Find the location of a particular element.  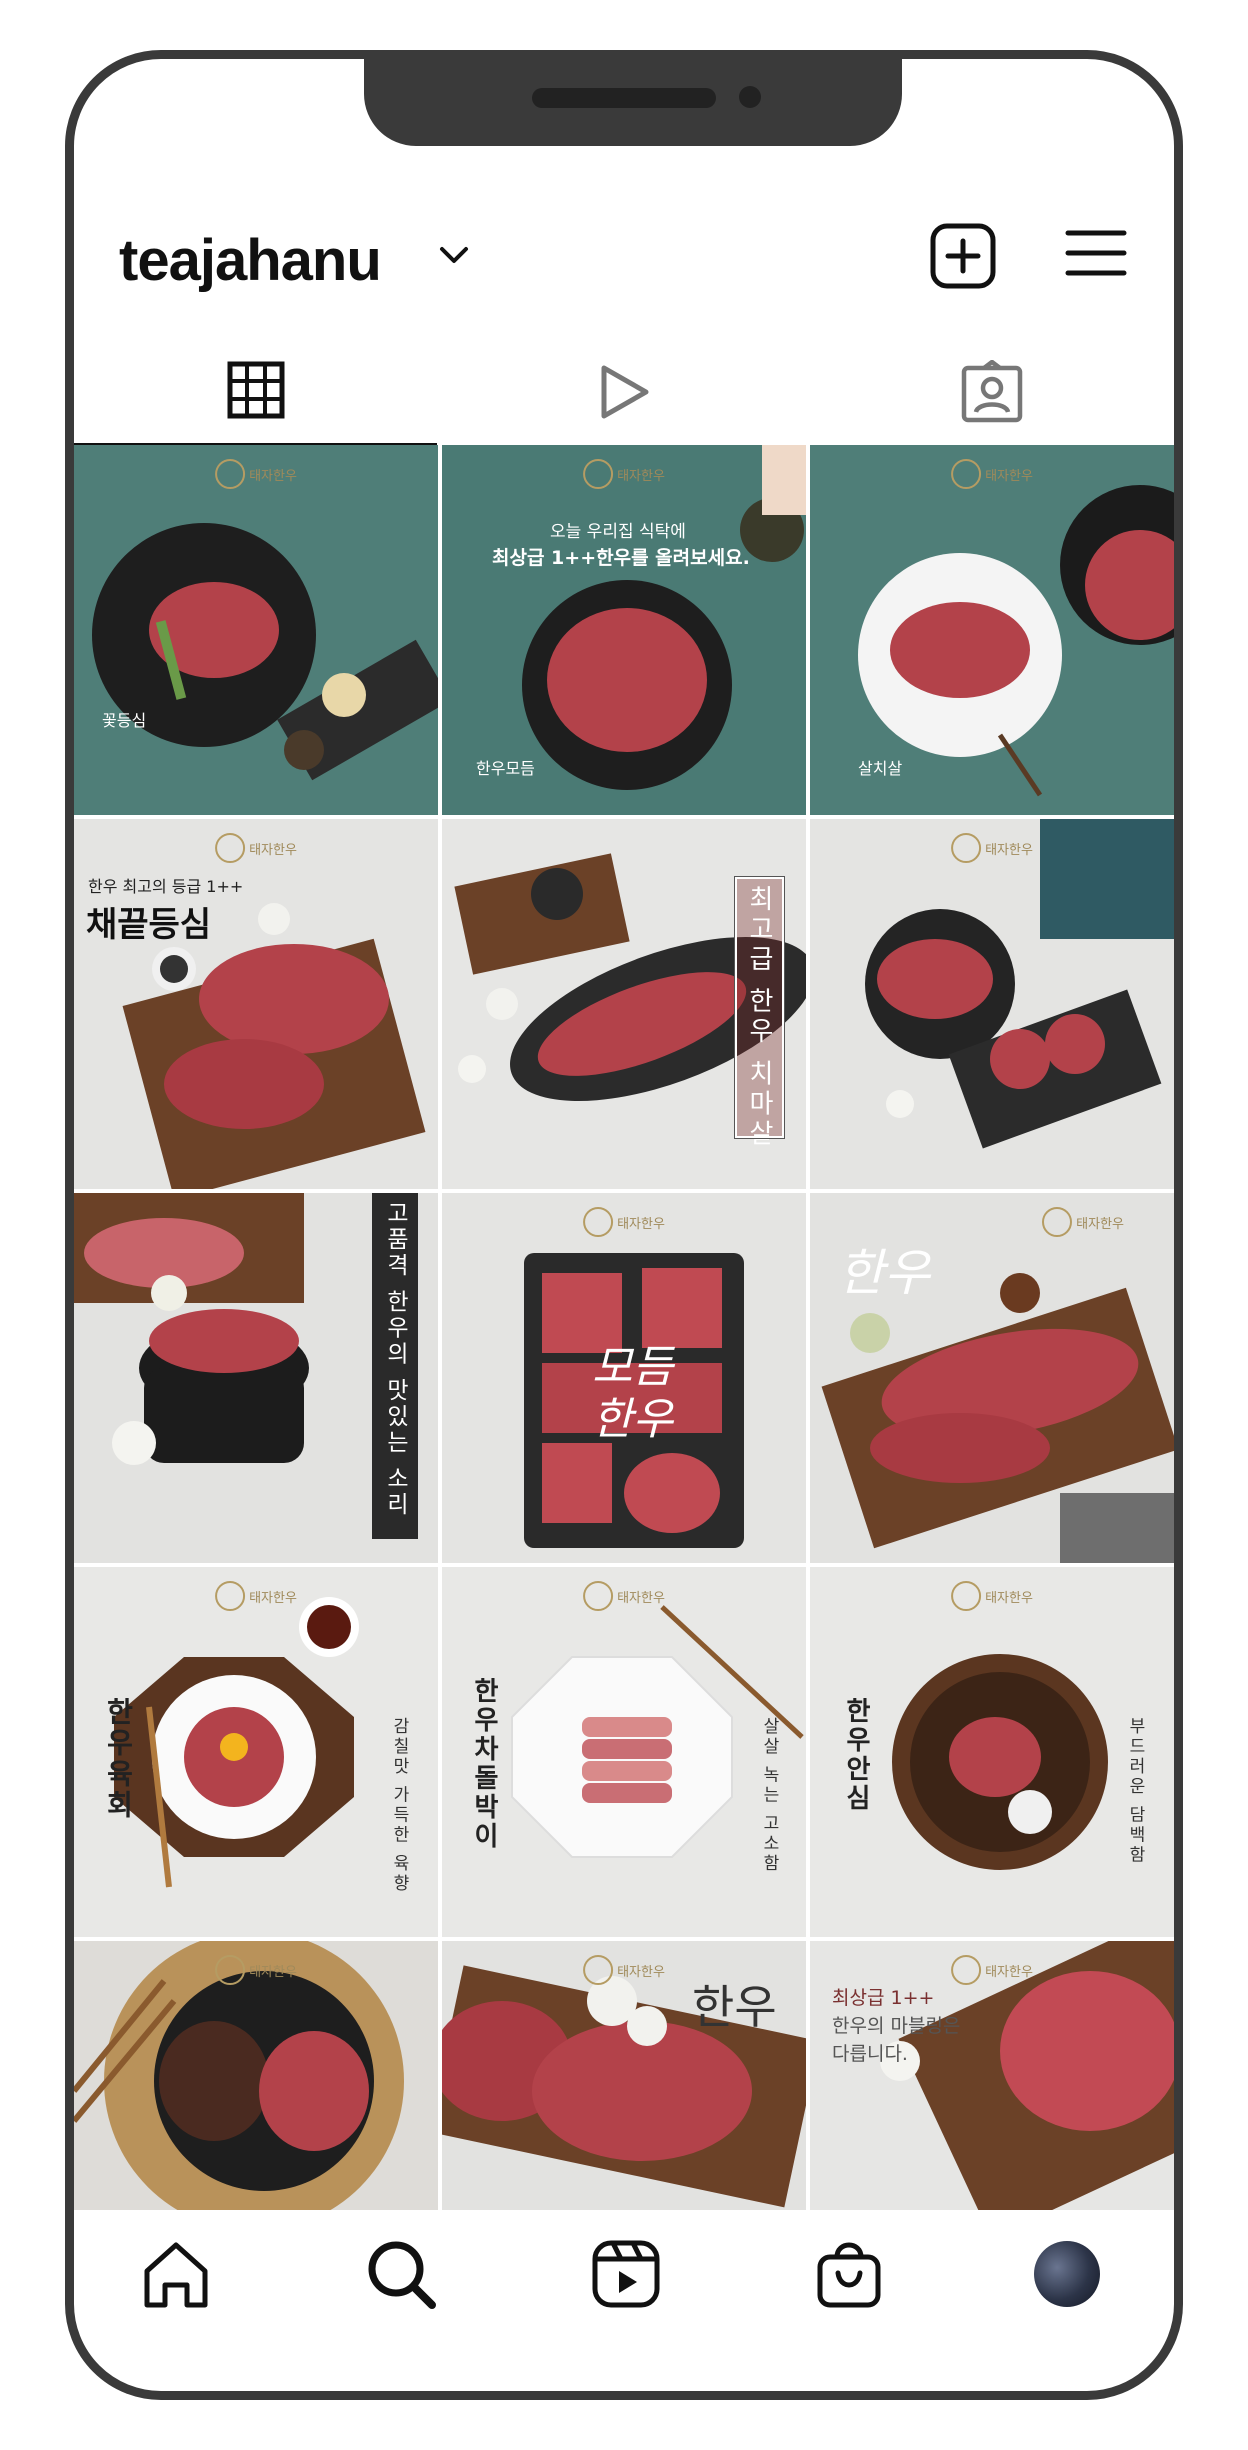

add-post-icon is located at coordinates (963, 256).